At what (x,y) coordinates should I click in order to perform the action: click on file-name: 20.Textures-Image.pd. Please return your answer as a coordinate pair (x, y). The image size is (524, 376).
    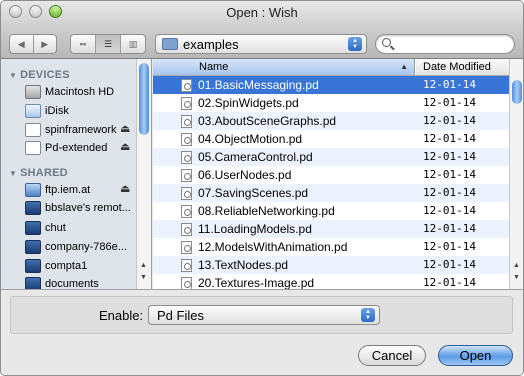
    Looking at the image, I should click on (256, 282).